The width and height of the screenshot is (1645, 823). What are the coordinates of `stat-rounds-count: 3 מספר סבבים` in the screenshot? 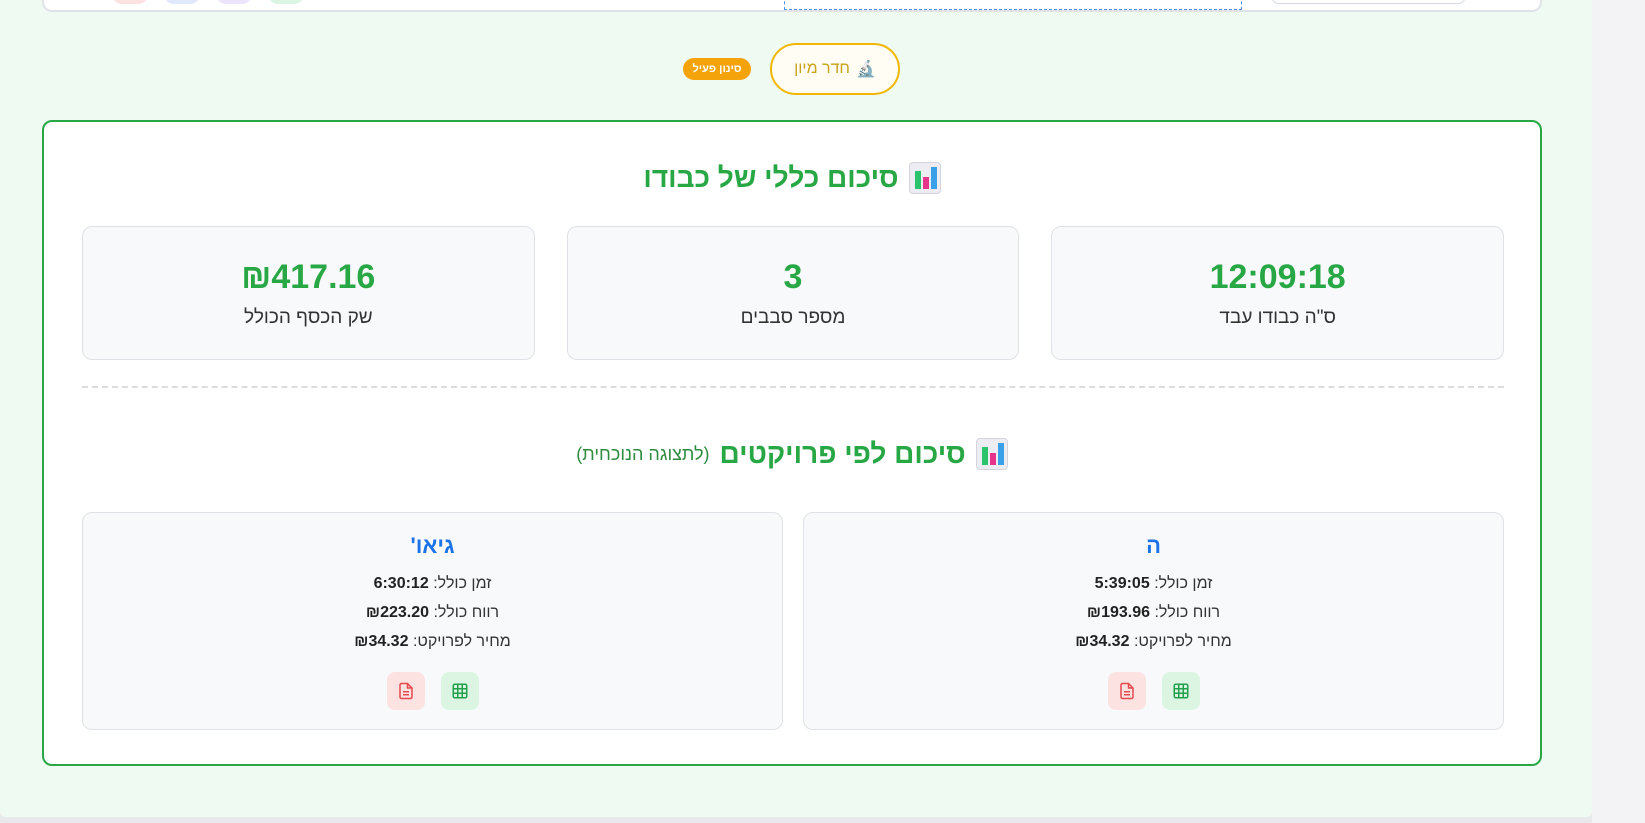 It's located at (793, 293).